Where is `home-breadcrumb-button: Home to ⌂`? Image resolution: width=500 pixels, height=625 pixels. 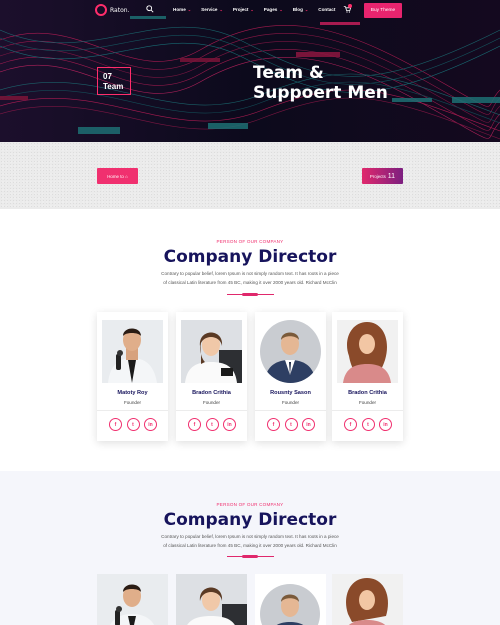 home-breadcrumb-button: Home to ⌂ is located at coordinates (117, 176).